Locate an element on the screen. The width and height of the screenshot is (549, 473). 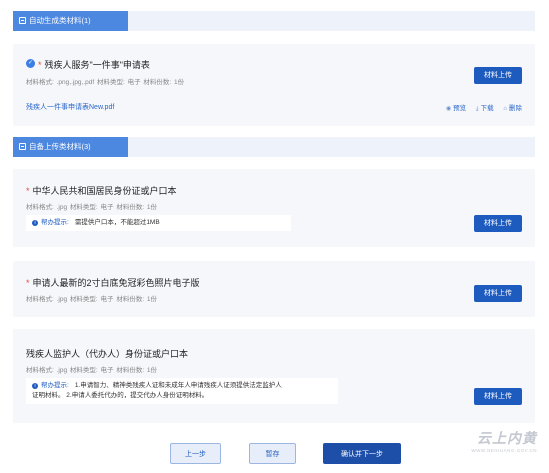
site-watermark-logo: 云上内黄 WWW.NEIHUANG.GOV.CN is located at coordinates (504, 440).